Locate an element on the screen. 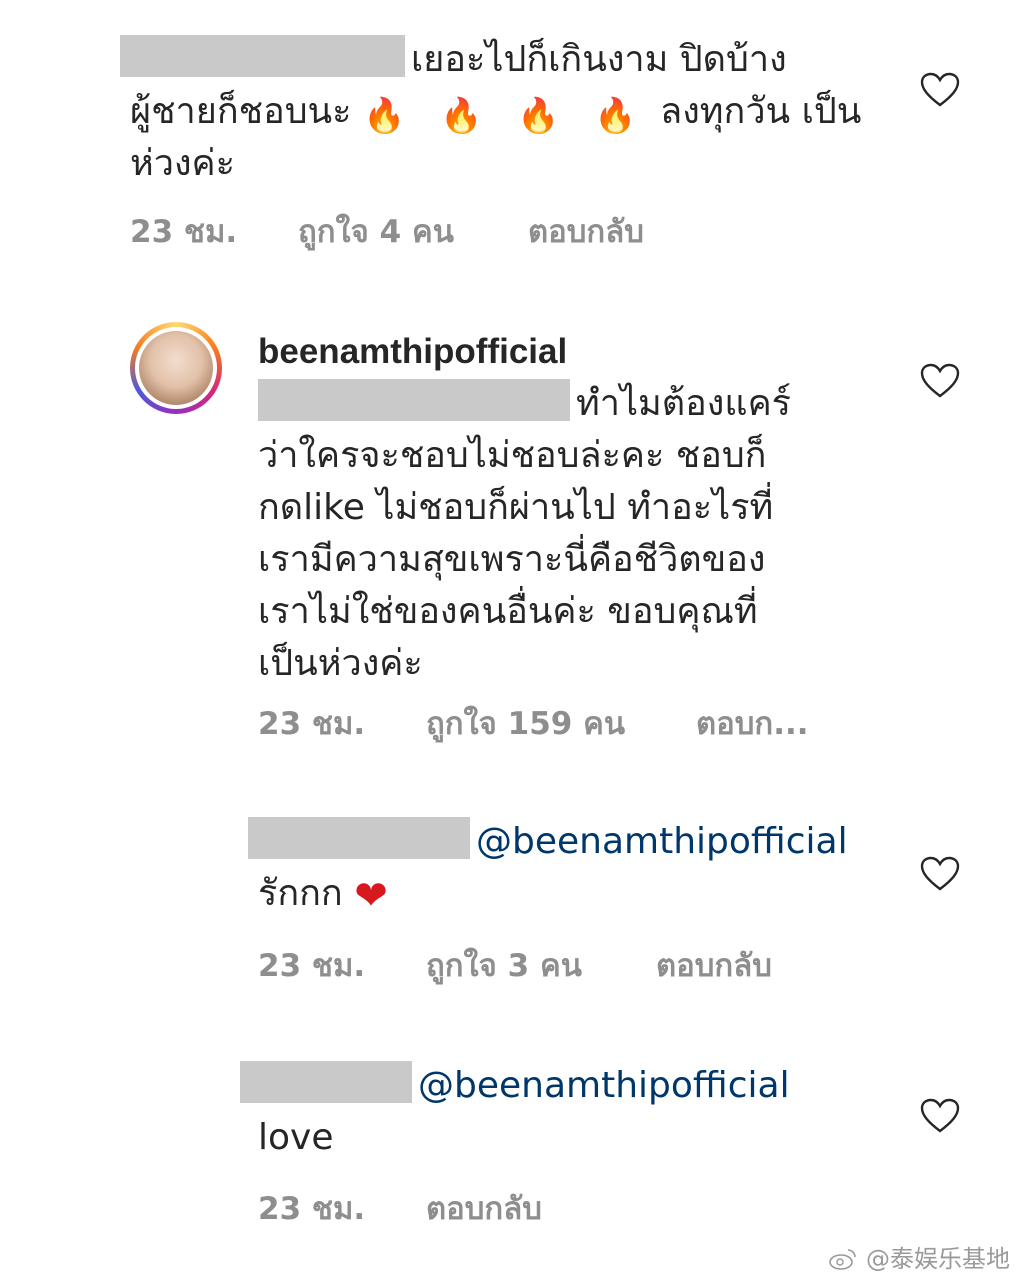 The height and width of the screenshot is (1280, 1024). comment-text-line: love is located at coordinates (296, 1137).